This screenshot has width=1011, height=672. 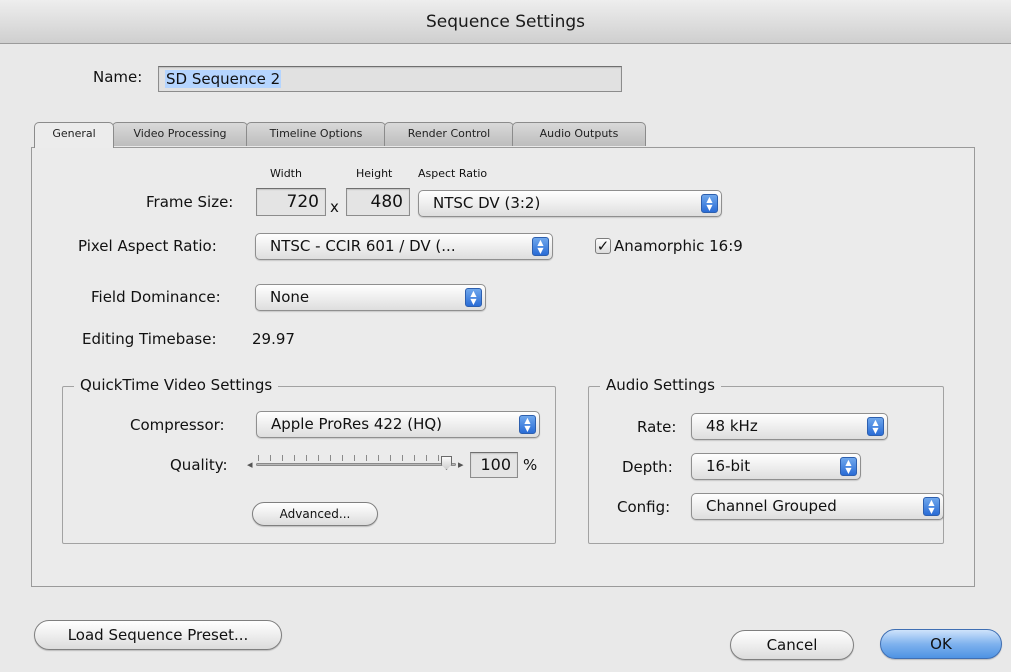 I want to click on tab-general: General, so click(x=74, y=135).